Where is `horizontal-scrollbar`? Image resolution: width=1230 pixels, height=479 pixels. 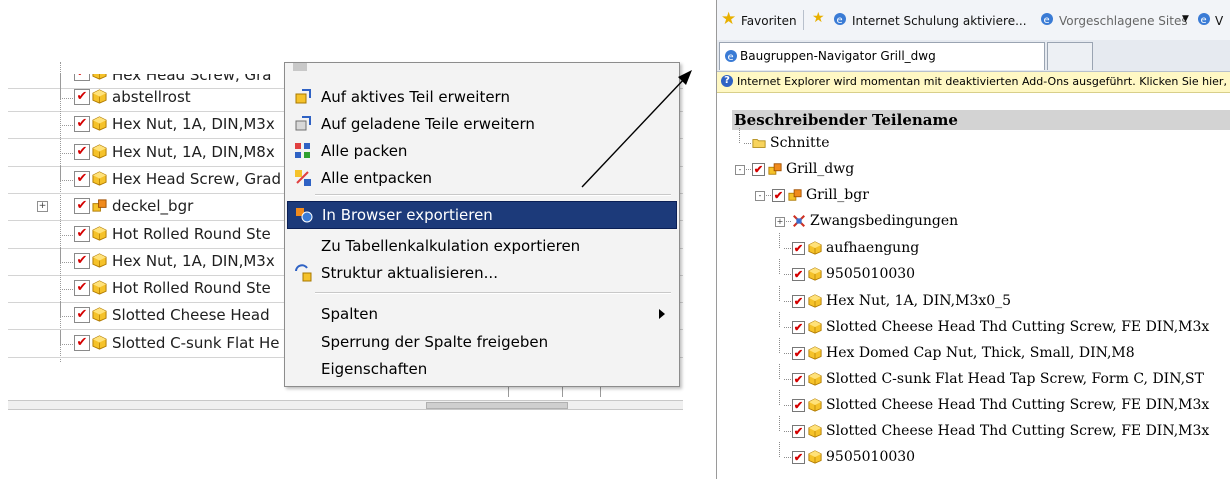 horizontal-scrollbar is located at coordinates (345, 405).